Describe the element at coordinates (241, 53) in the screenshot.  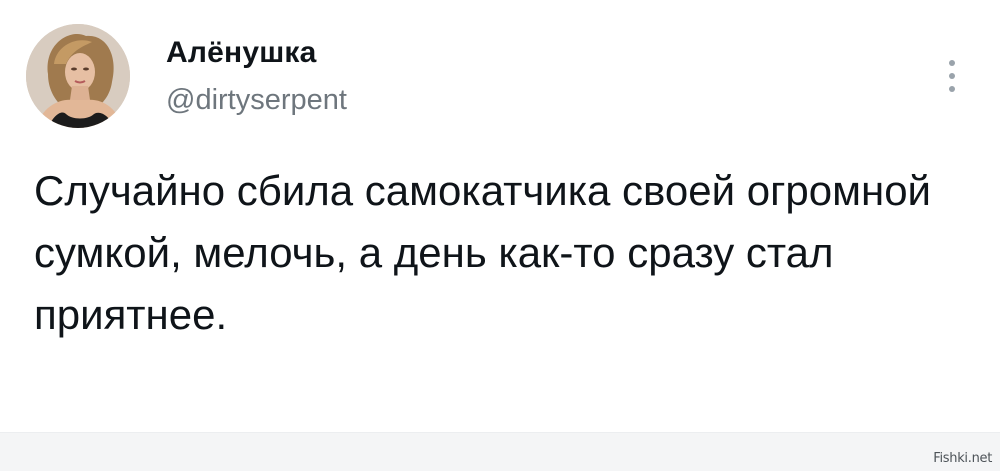
I see `author-display-name: Алёнушка` at that location.